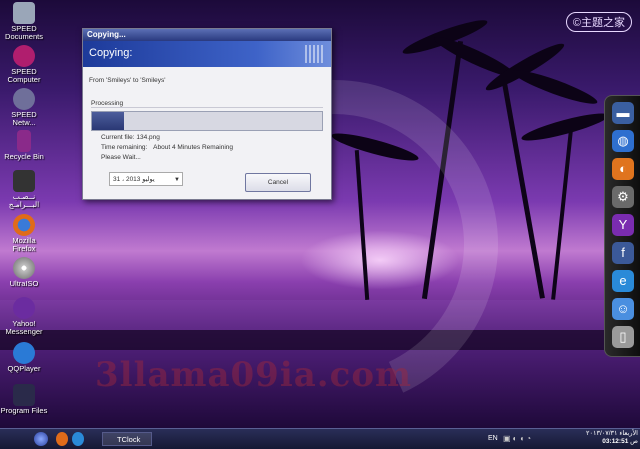 The width and height of the screenshot is (640, 449). What do you see at coordinates (24, 368) in the screenshot?
I see `desktop-icon-label: QQPlayer` at bounding box center [24, 368].